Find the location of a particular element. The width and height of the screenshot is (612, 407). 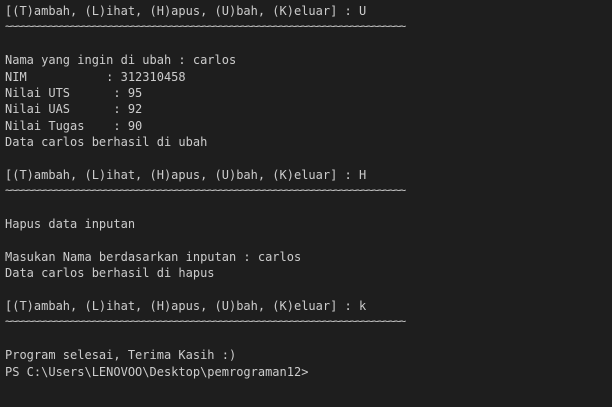

uas-score-line: Nilai UAS : 92 is located at coordinates (74, 109).